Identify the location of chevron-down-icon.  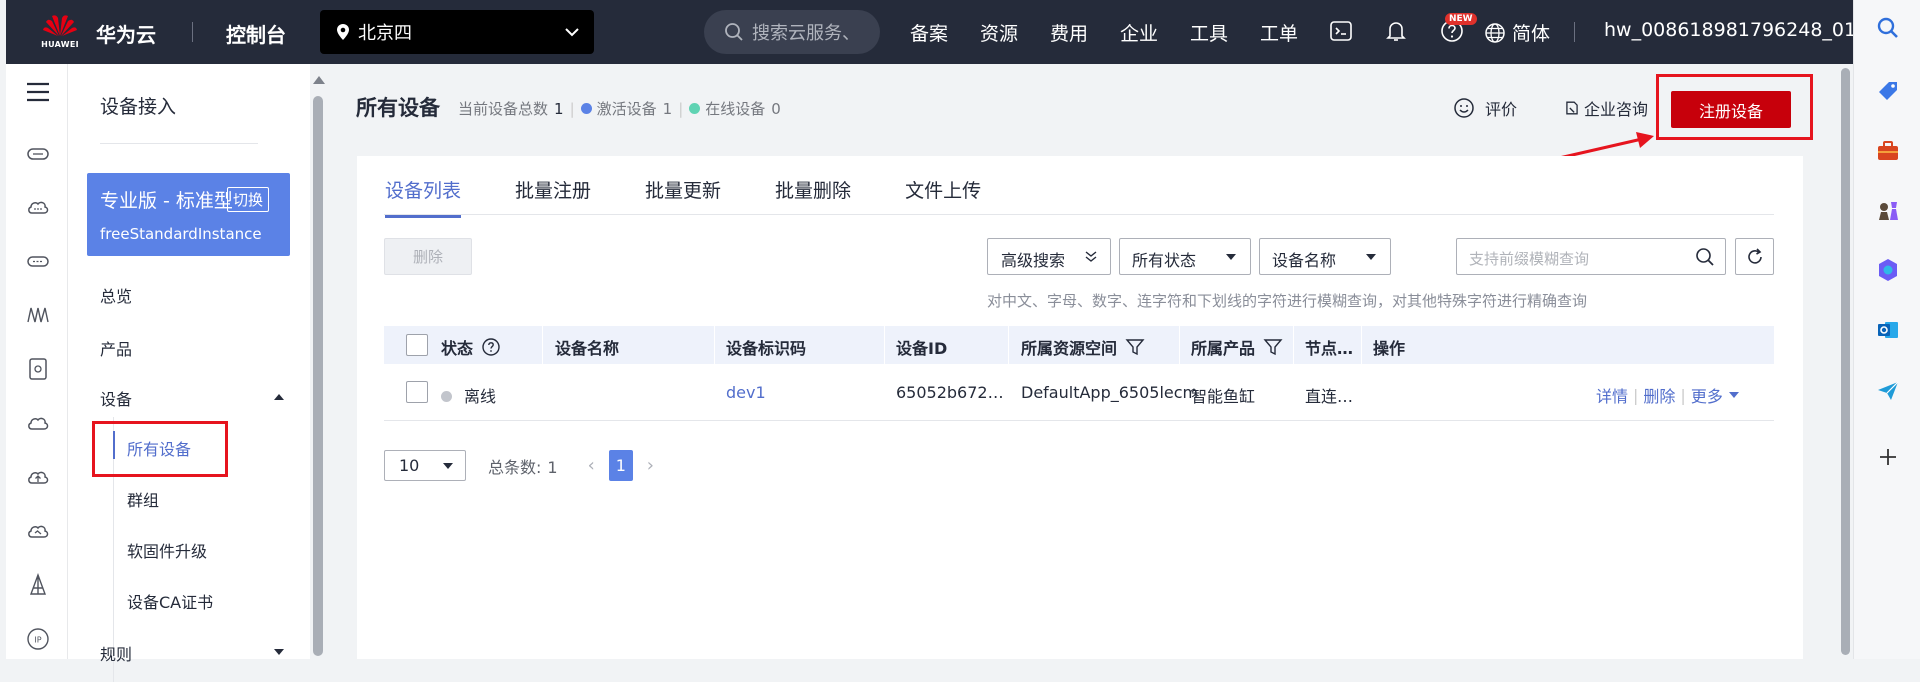
(572, 32).